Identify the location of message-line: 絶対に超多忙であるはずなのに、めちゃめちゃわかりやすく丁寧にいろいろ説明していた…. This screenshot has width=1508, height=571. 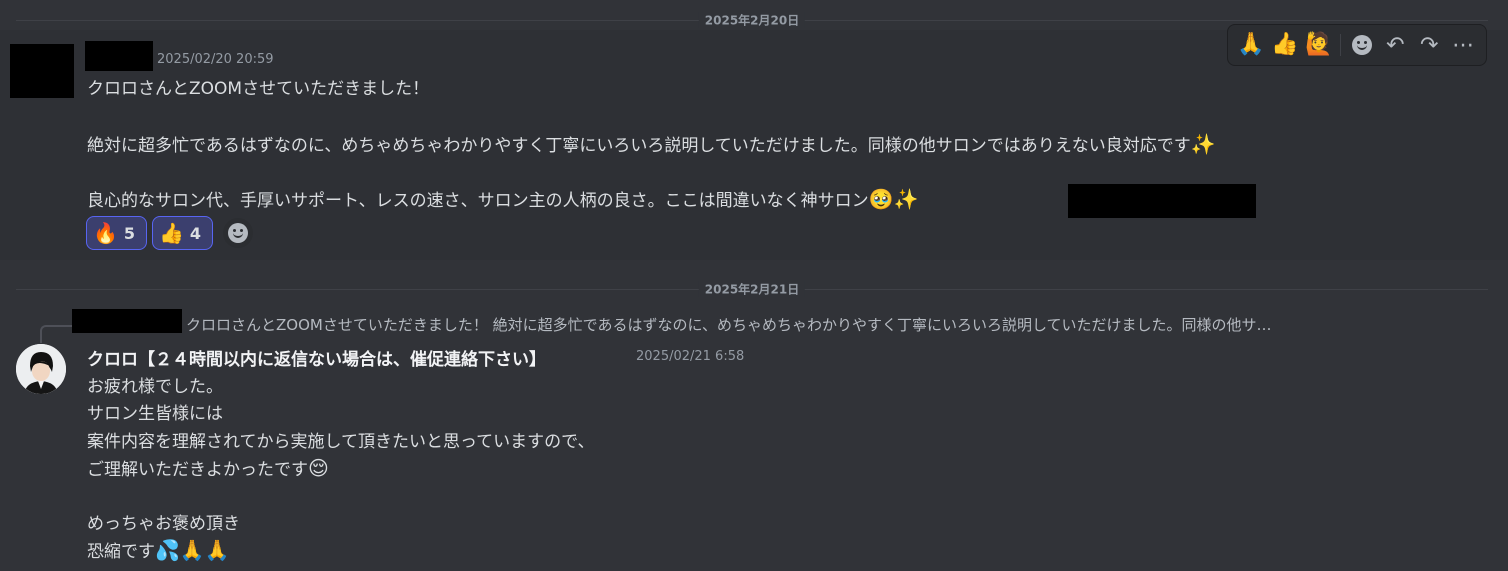
(651, 143).